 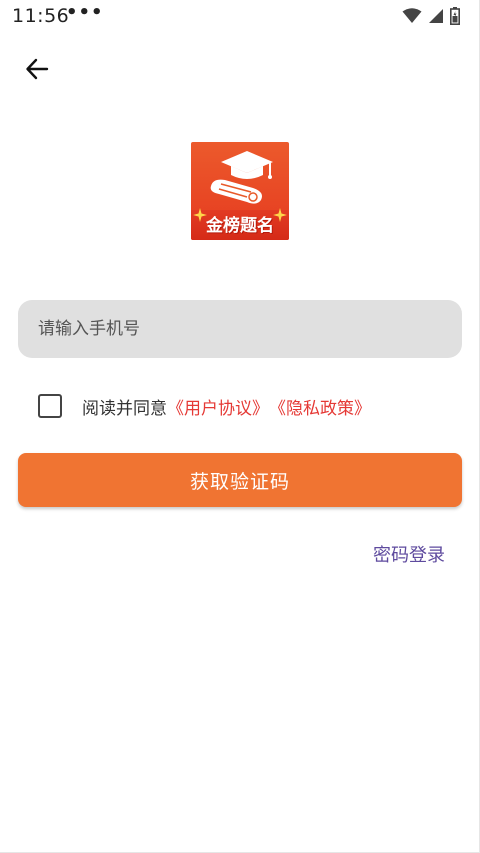 What do you see at coordinates (85, 12) in the screenshot?
I see `status-more-notifications-icon: •••` at bounding box center [85, 12].